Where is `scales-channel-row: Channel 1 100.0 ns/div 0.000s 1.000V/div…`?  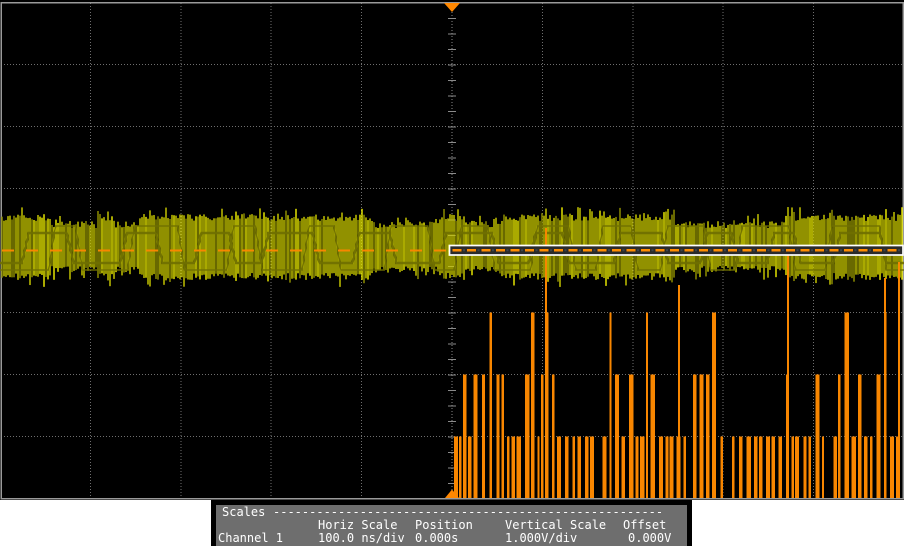 scales-channel-row: Channel 1 100.0 ns/div 0.000s 1.000V/div… is located at coordinates (451, 538).